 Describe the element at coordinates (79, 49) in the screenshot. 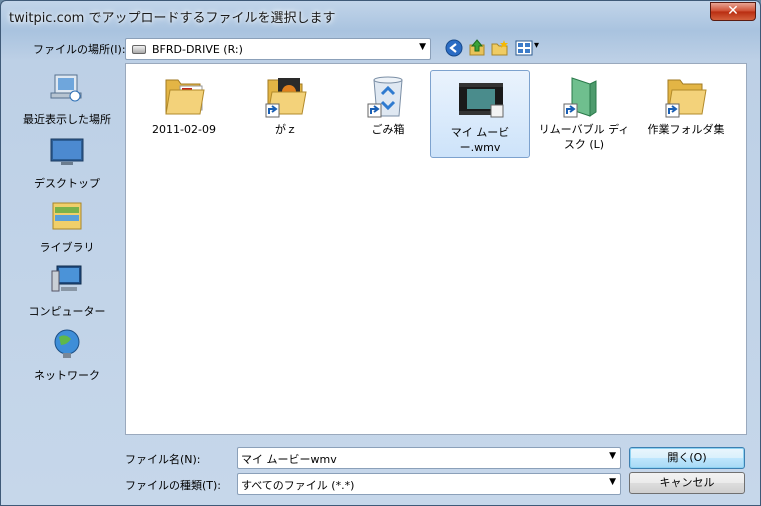

I see `look-in-label: ファイルの場所(I):` at that location.